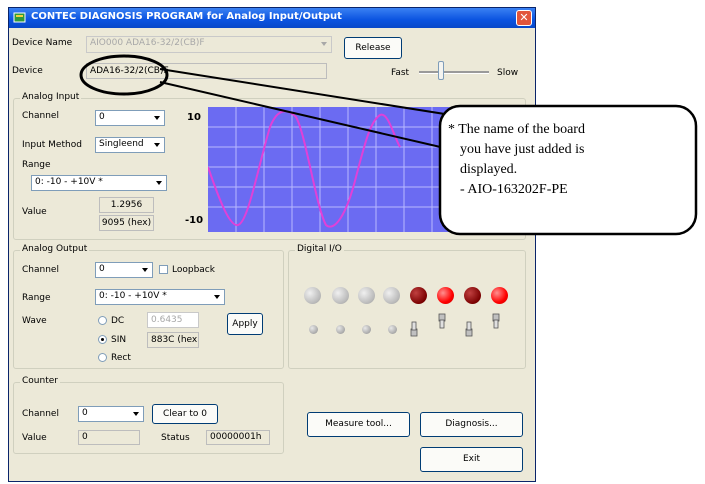  I want to click on clear-counter-button: Clear to 0, so click(185, 414).